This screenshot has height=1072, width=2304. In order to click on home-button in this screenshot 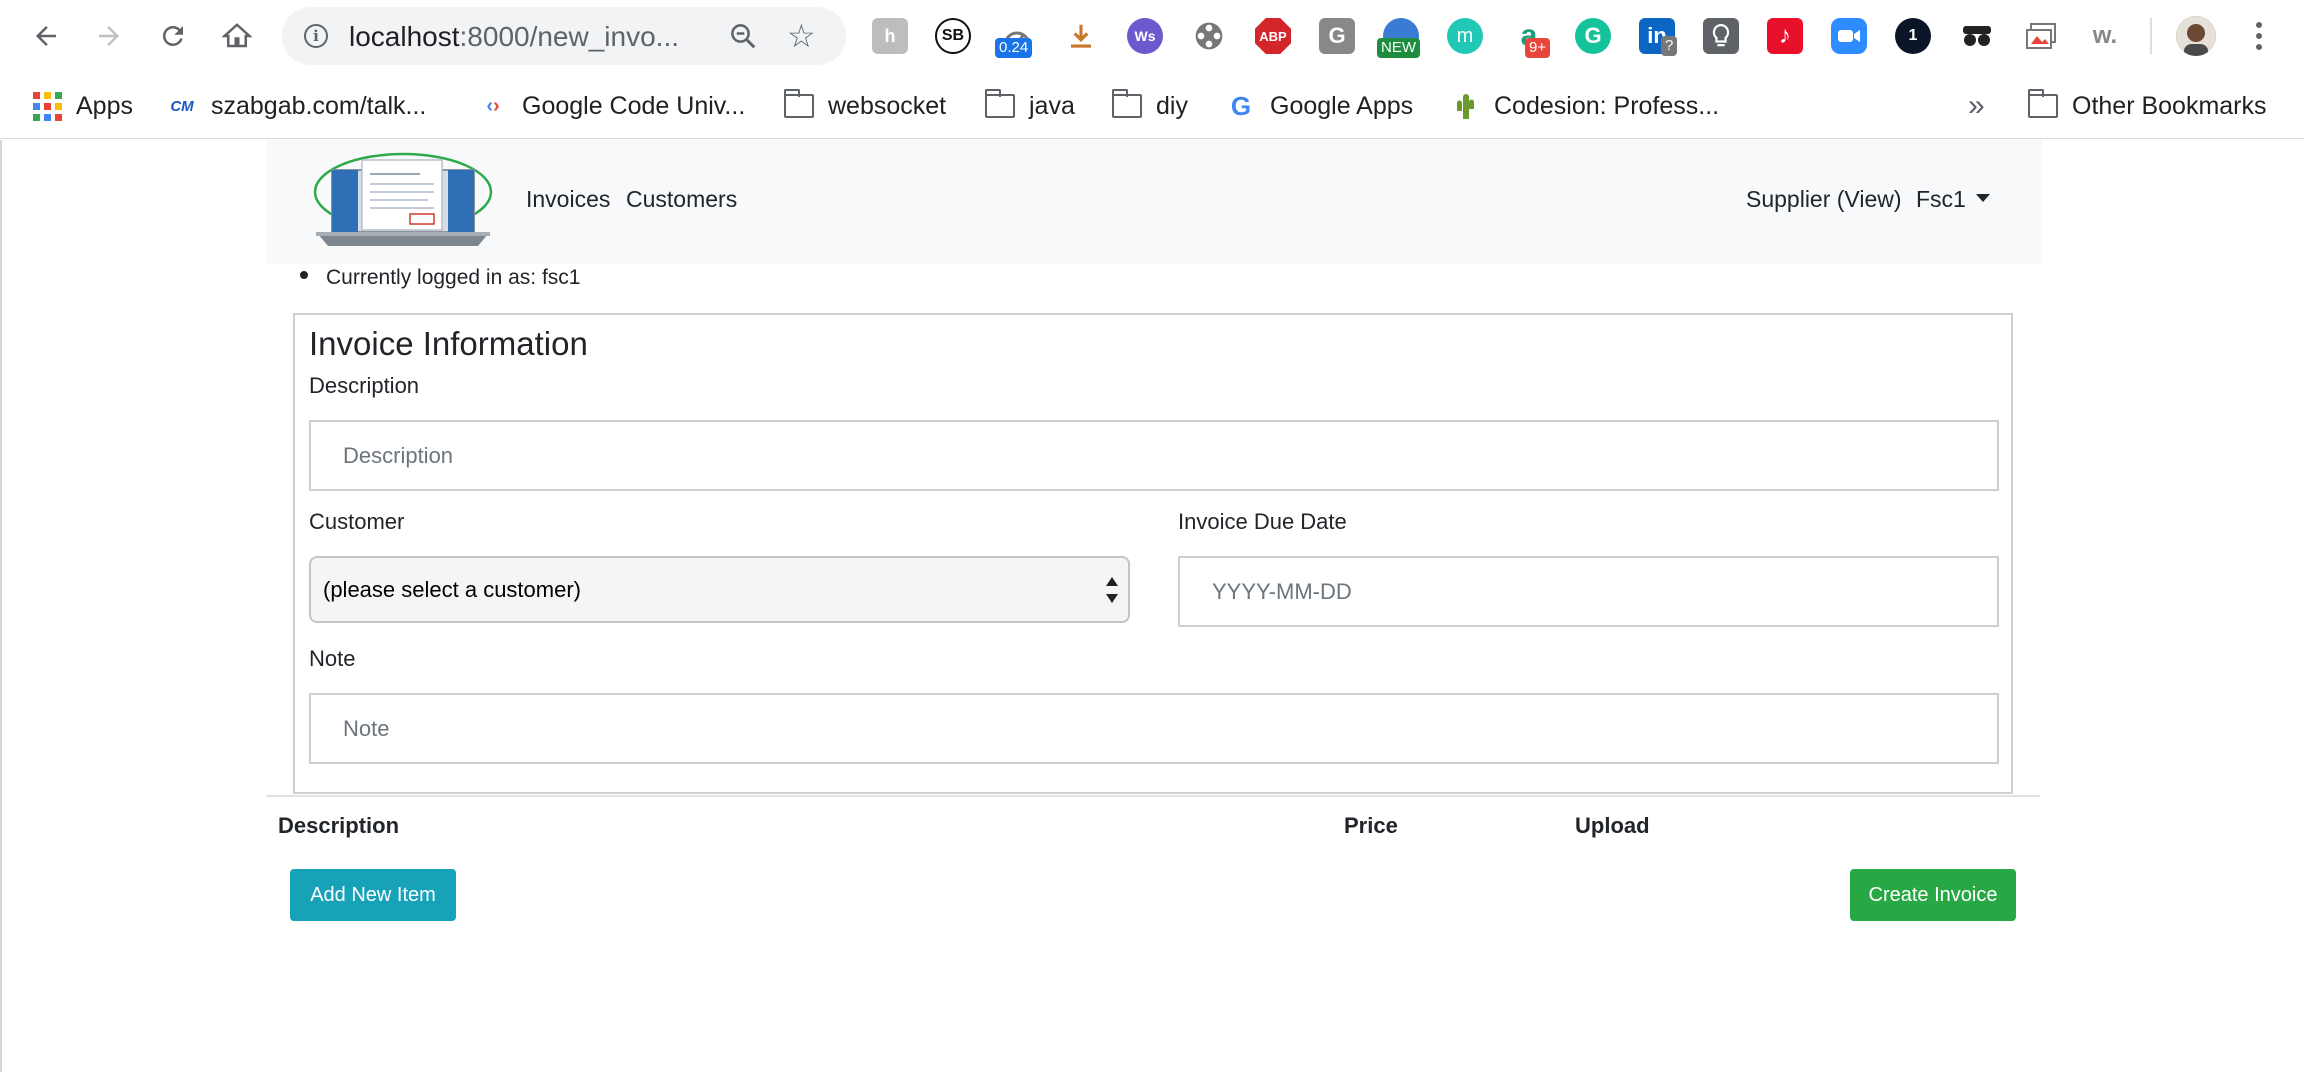, I will do `click(237, 36)`.